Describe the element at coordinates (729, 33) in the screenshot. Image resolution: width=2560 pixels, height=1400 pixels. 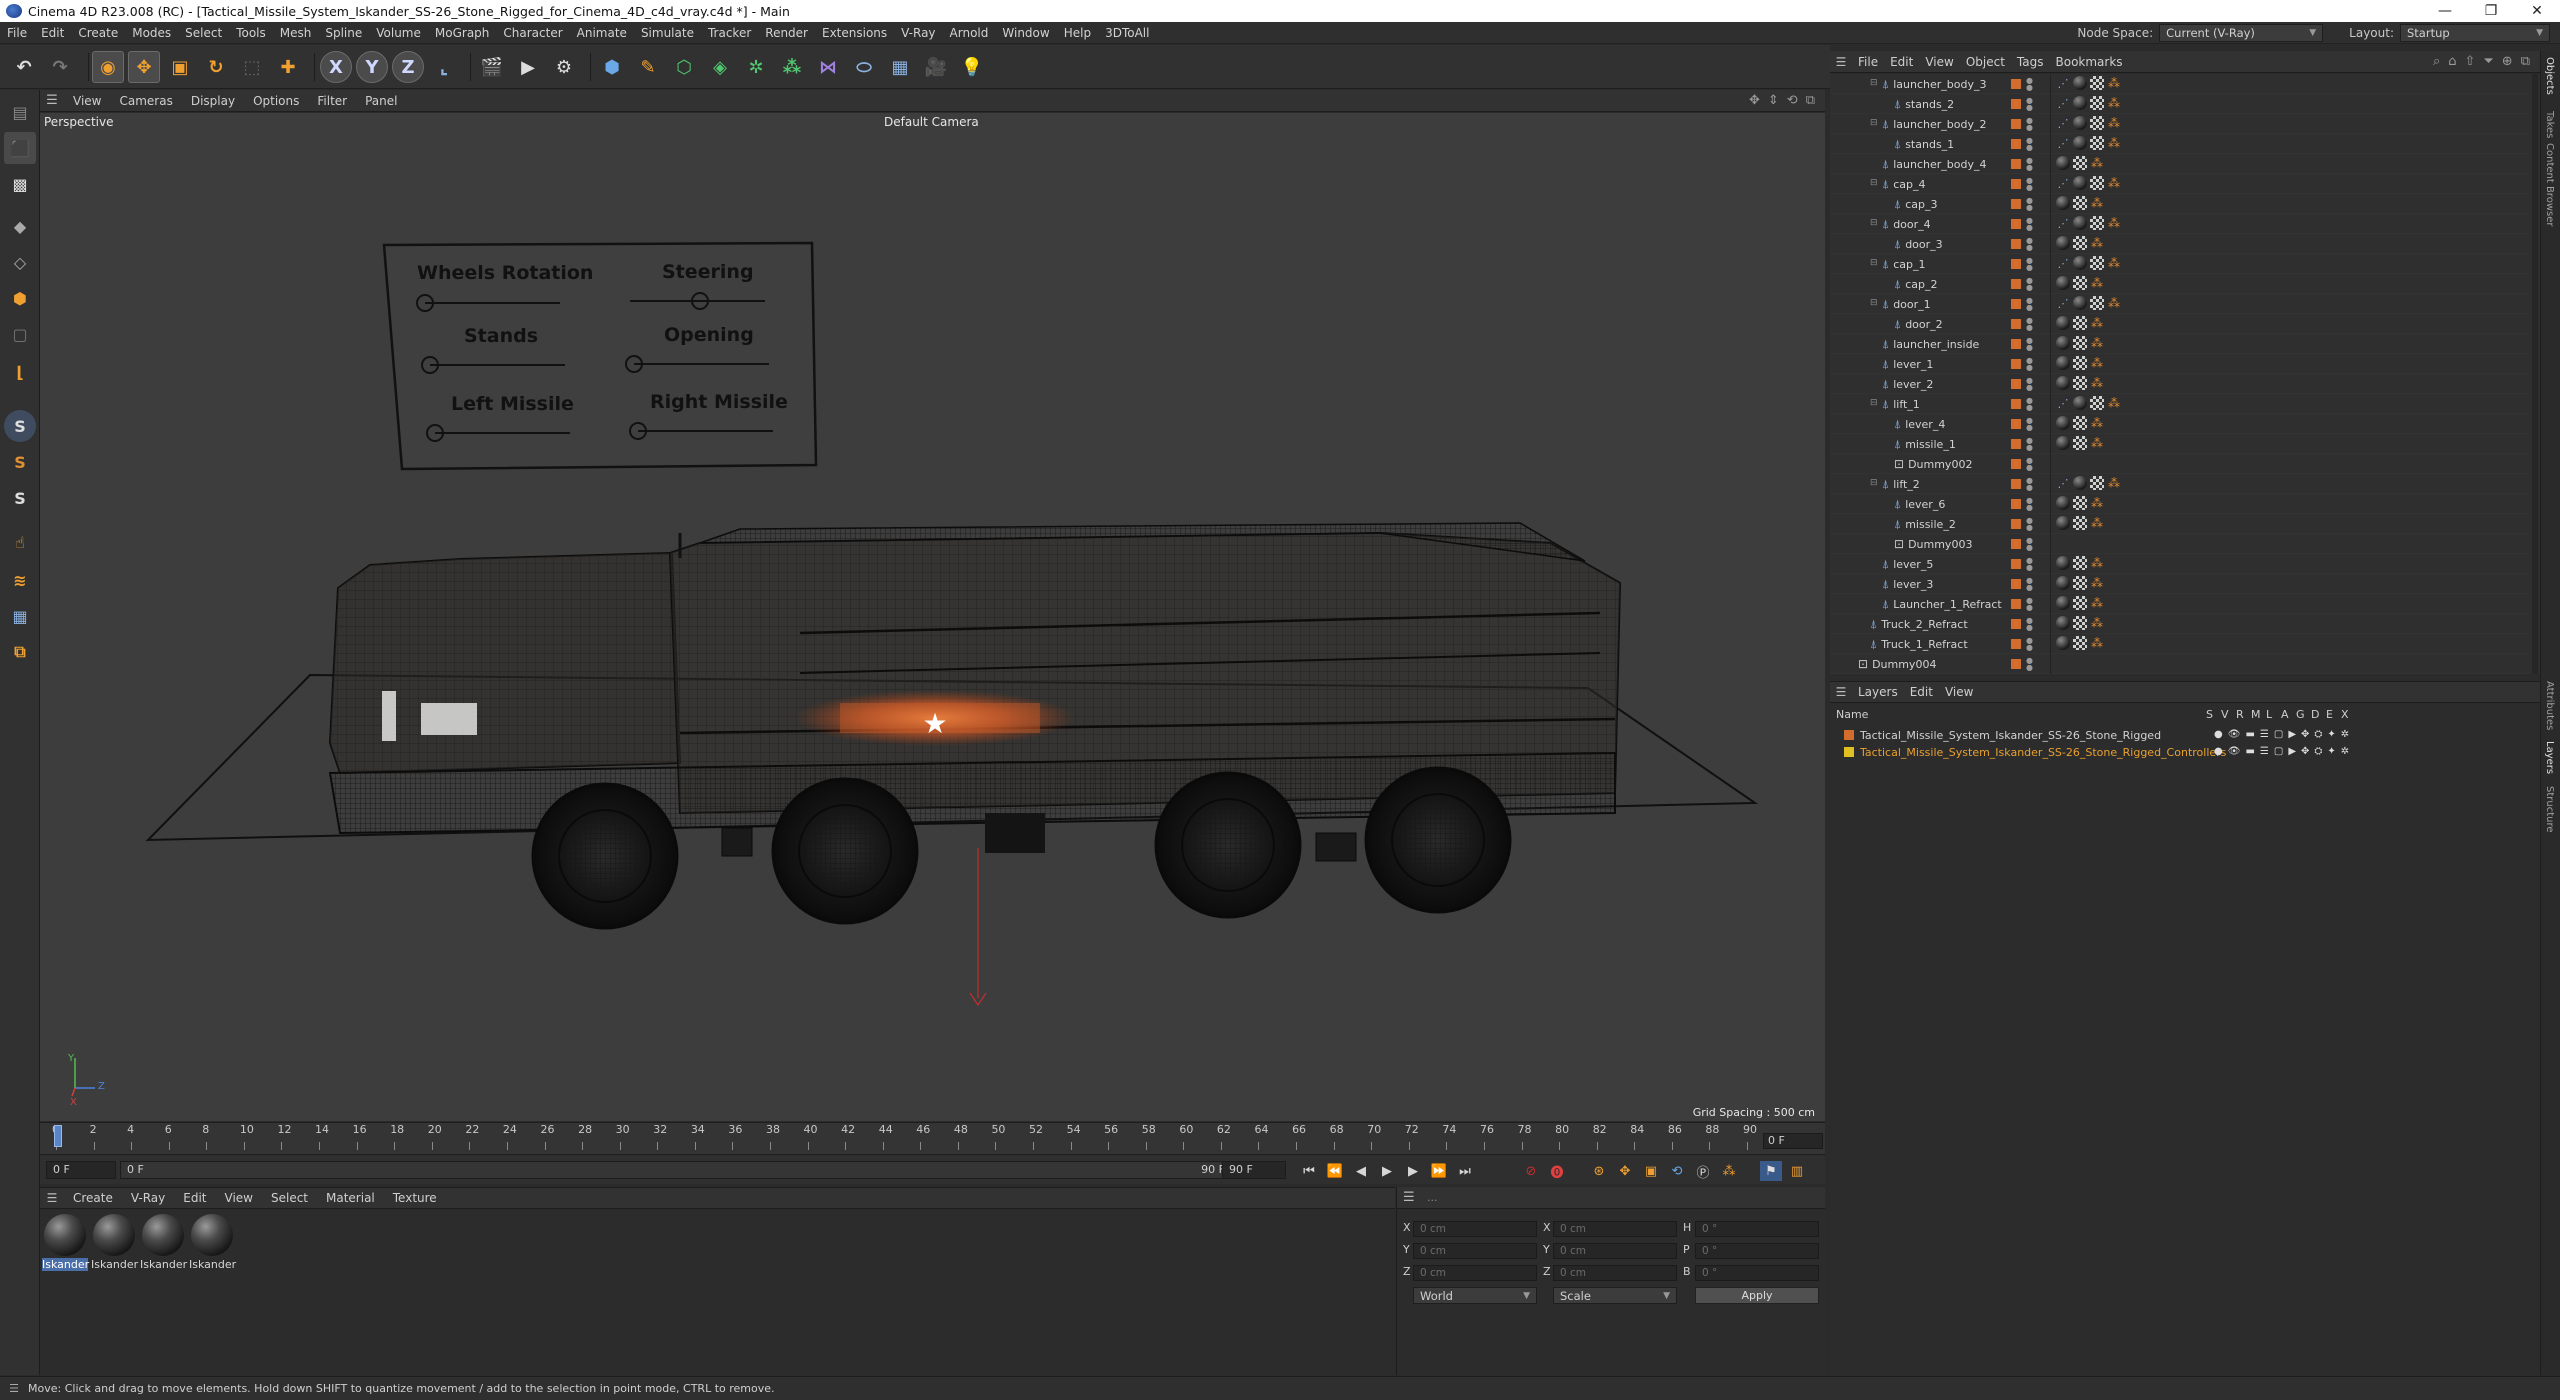
I see `menu-tracker: Tracker` at that location.